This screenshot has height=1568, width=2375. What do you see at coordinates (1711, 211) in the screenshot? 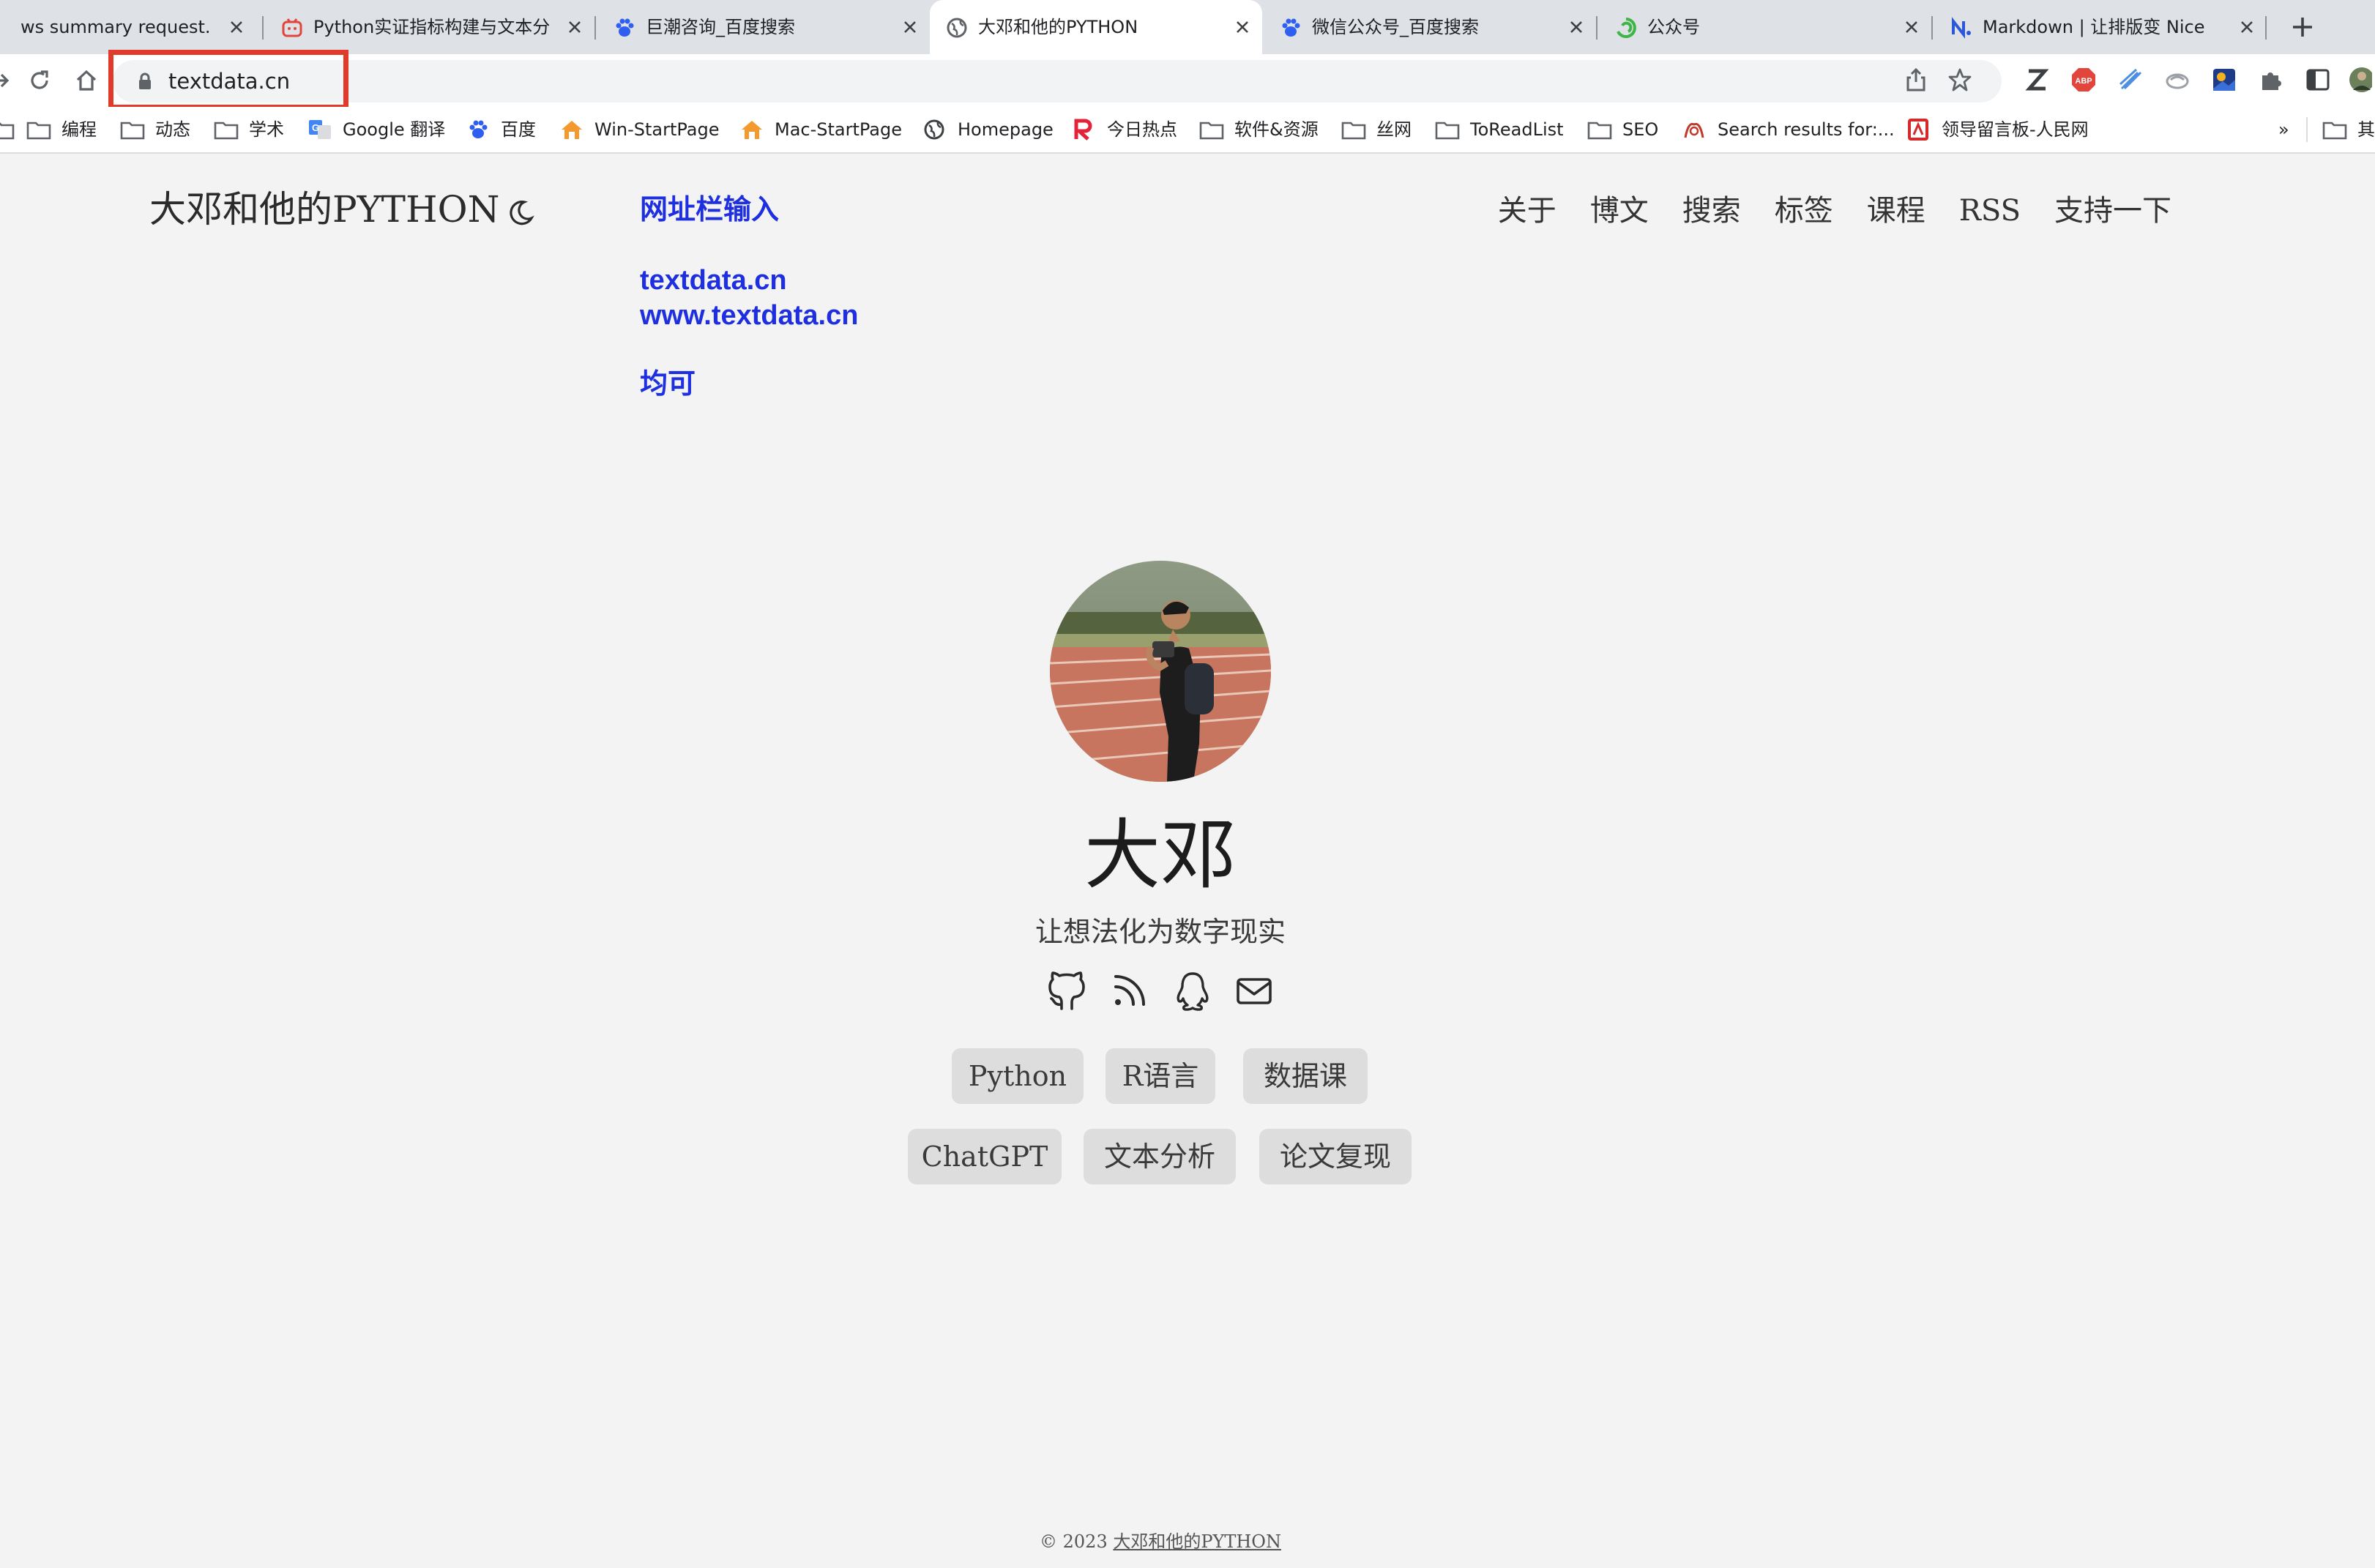
I see `nav-search: 搜索` at bounding box center [1711, 211].